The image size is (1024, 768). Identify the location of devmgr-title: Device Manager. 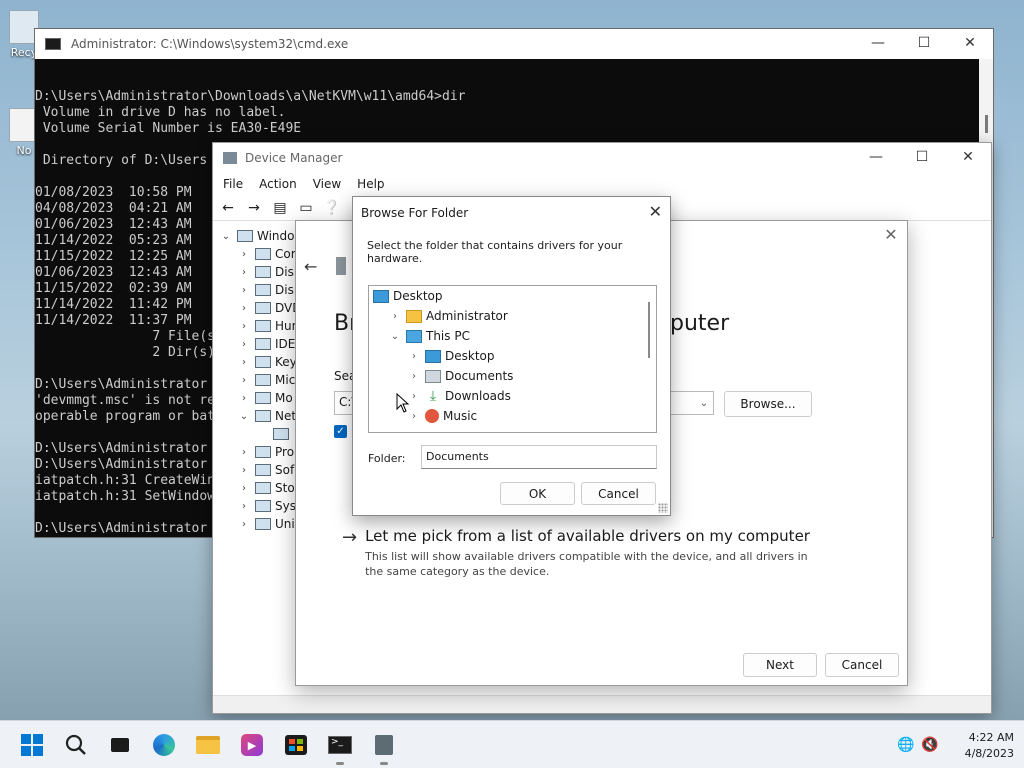
(294, 158).